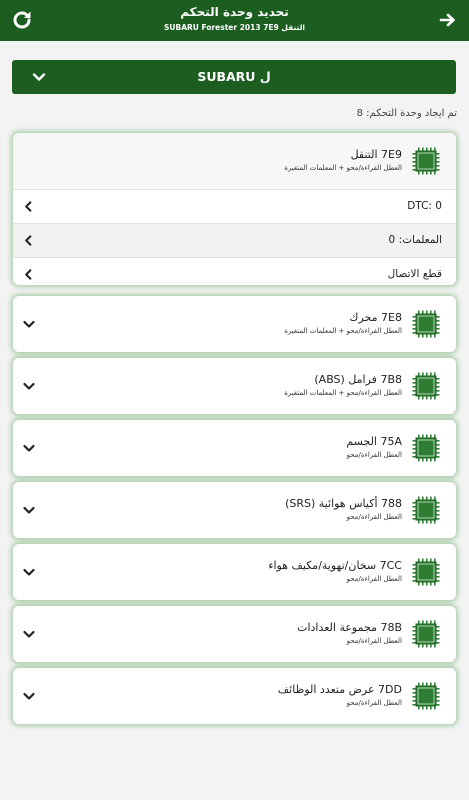 The height and width of the screenshot is (800, 469). What do you see at coordinates (234, 12) in the screenshot?
I see `page-title: تحديد وحدة التحكم` at bounding box center [234, 12].